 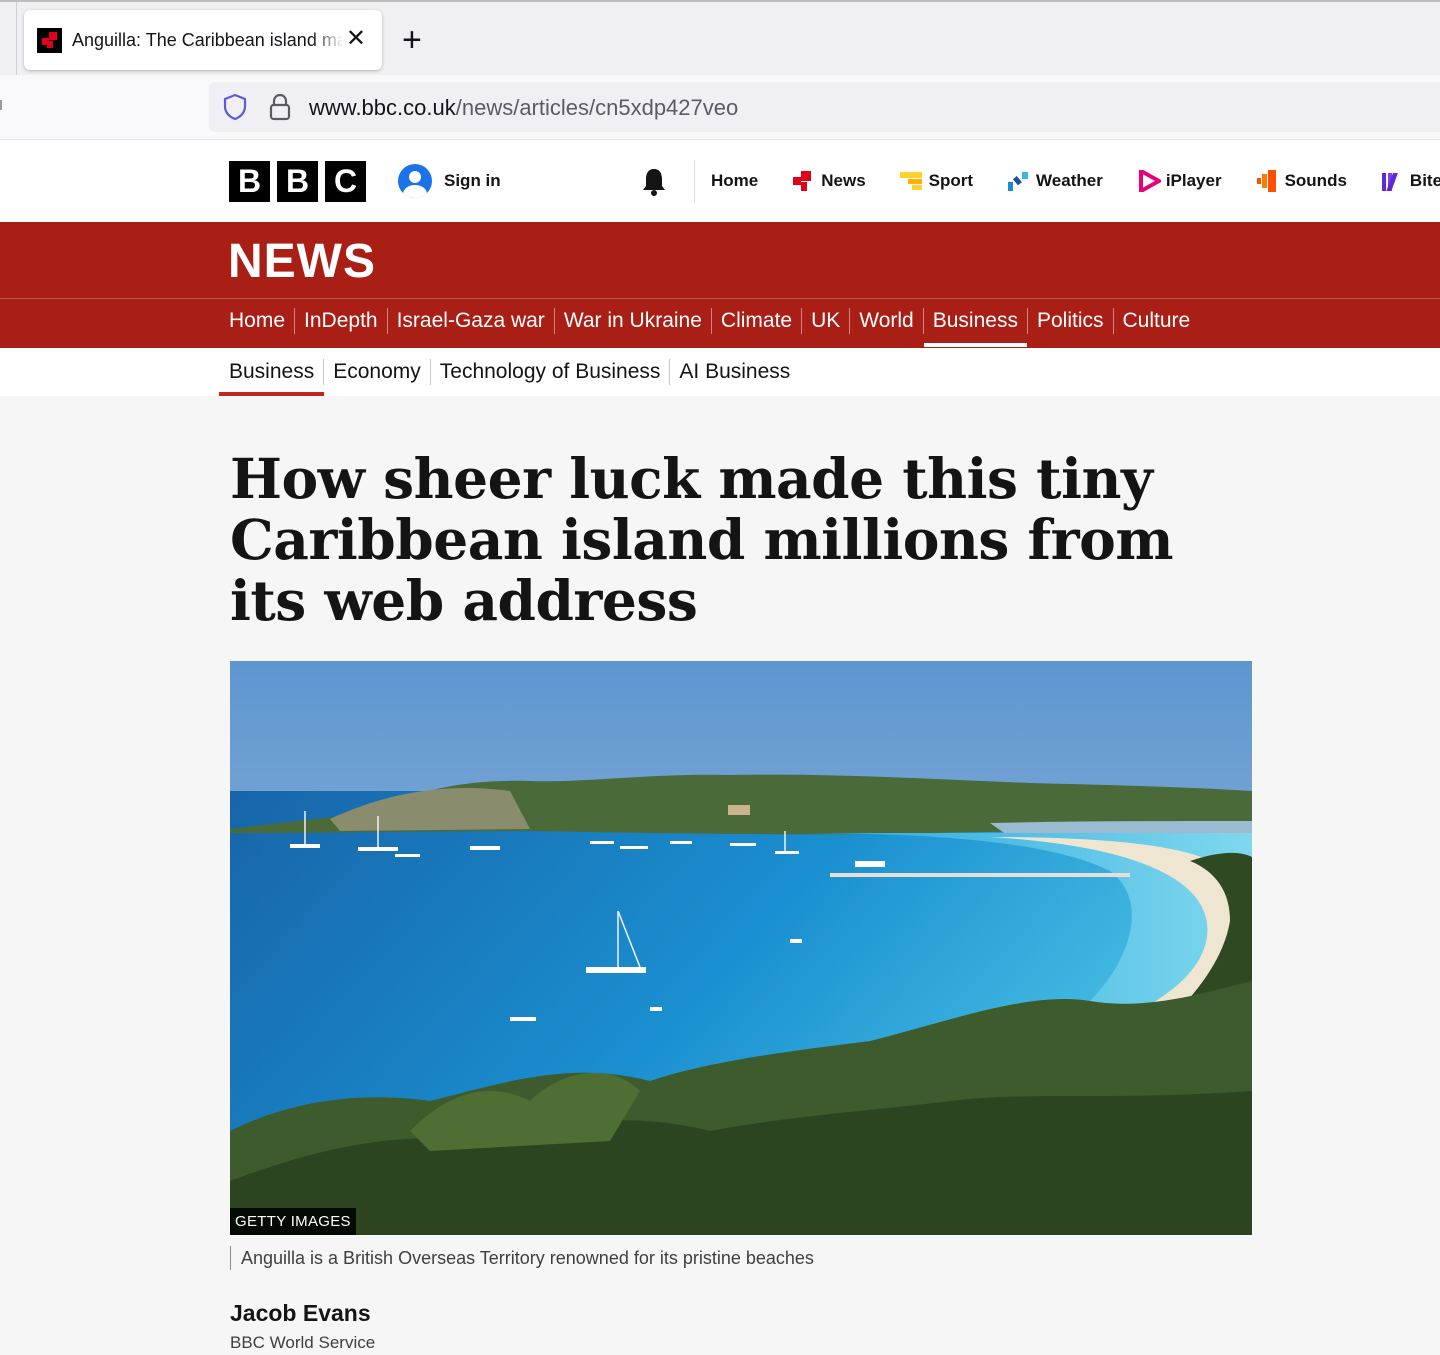 What do you see at coordinates (936, 181) in the screenshot?
I see `global-nav-sport: Sport` at bounding box center [936, 181].